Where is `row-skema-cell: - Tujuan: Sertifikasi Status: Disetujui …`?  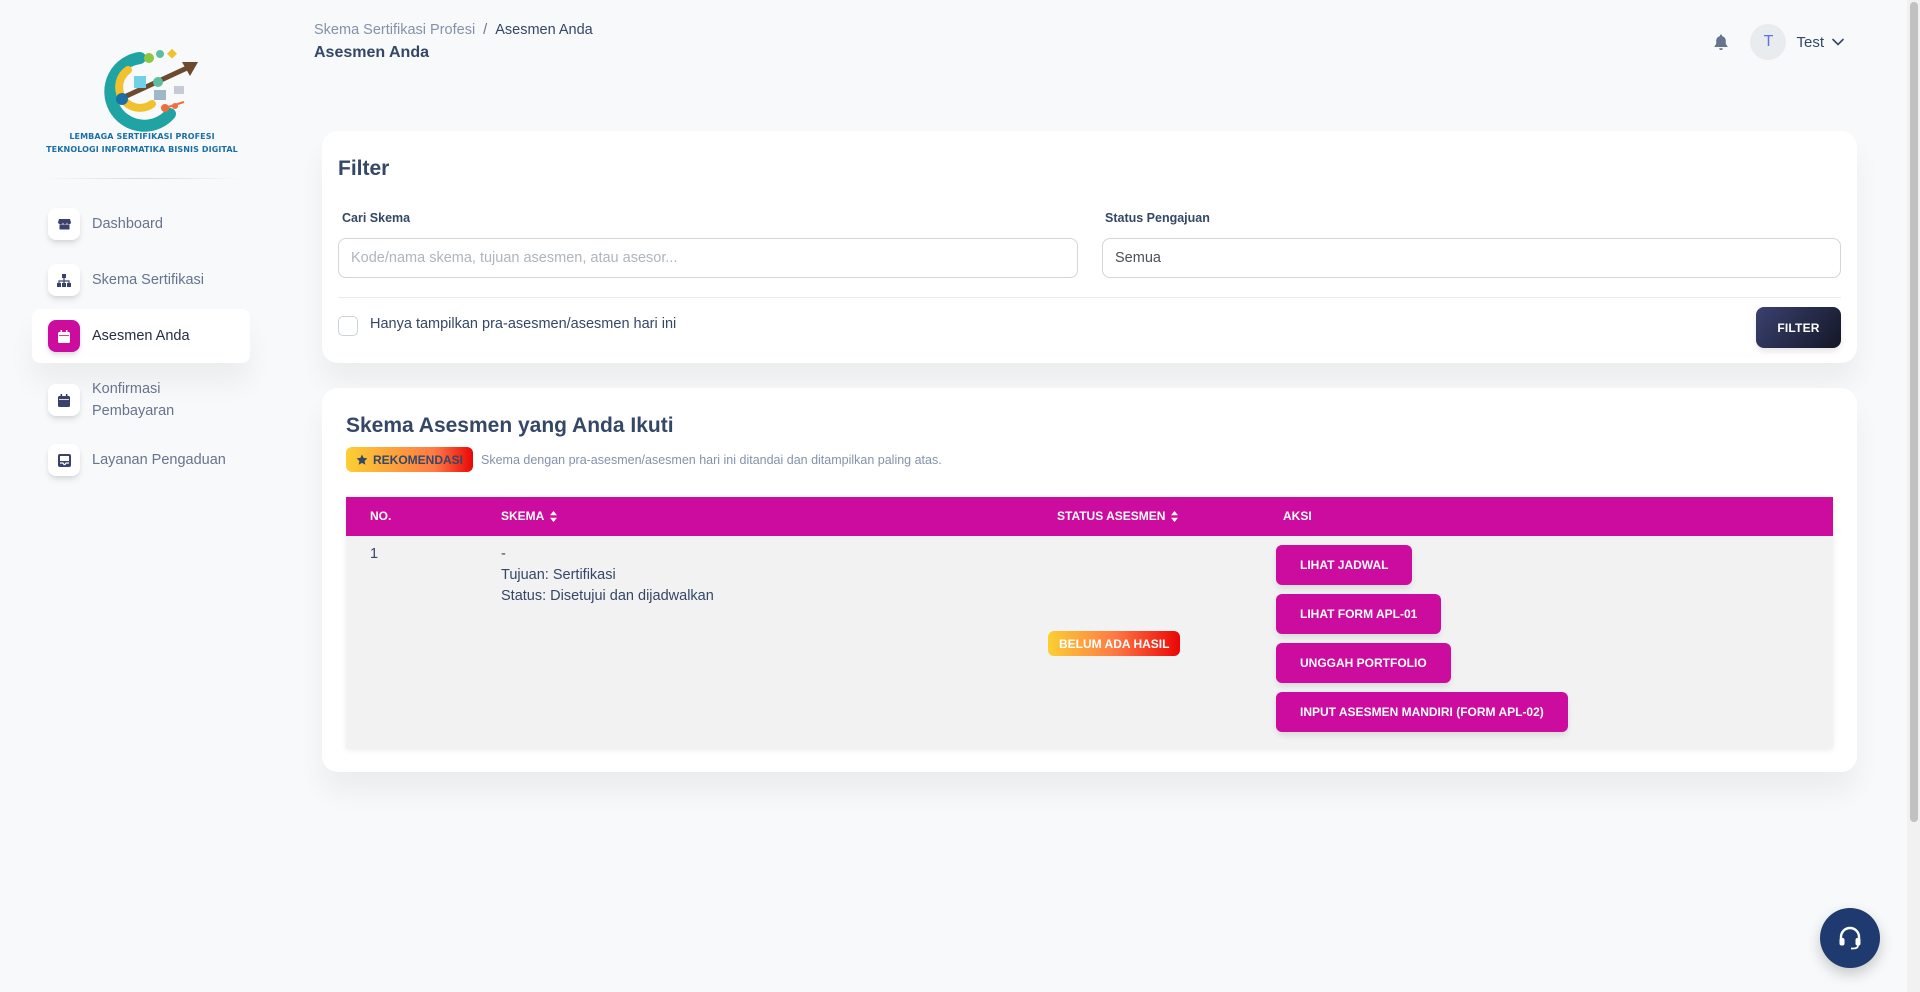
row-skema-cell: - Tujuan: Sertifikasi Status: Disetujui … is located at coordinates (607, 575).